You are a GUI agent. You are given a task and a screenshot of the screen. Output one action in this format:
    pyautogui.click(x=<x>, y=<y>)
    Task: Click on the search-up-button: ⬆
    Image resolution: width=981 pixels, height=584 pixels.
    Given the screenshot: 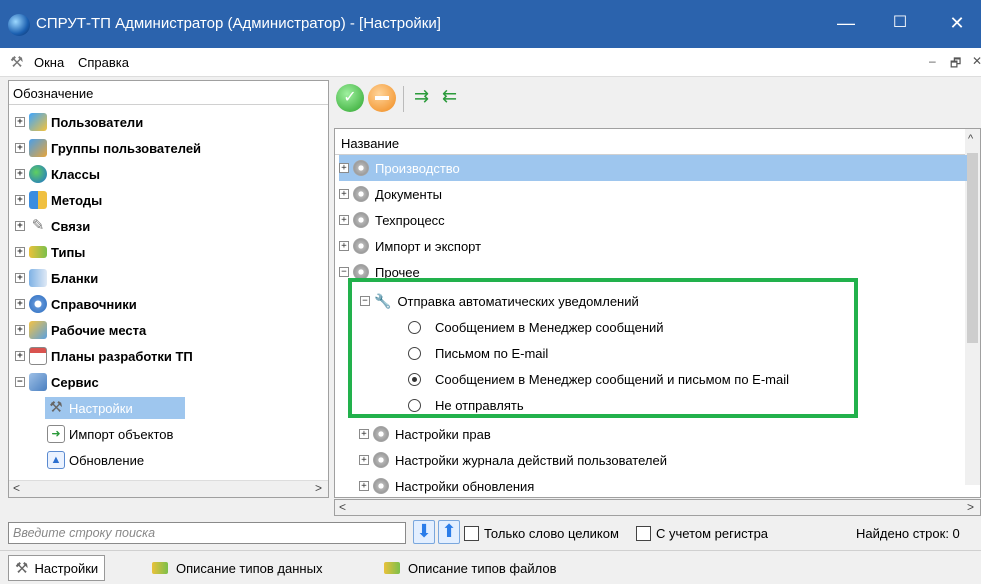 What is the action you would take?
    pyautogui.click(x=449, y=532)
    